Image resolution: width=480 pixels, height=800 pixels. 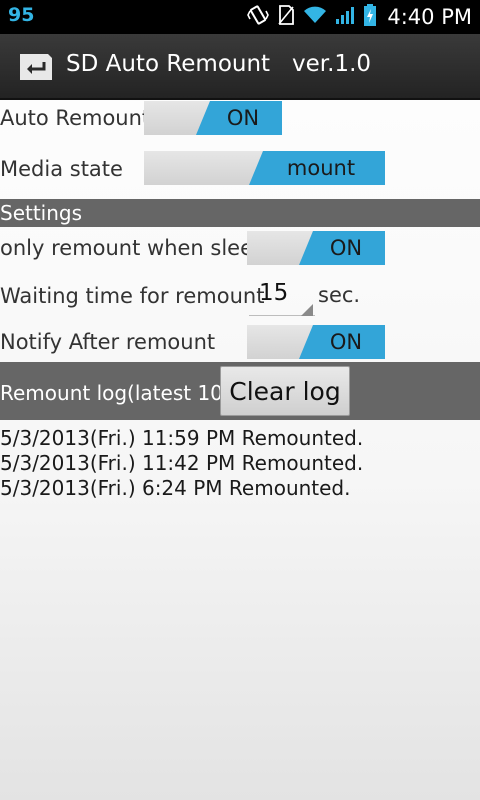 I want to click on sleep-only-toggle: ON, so click(x=316, y=248).